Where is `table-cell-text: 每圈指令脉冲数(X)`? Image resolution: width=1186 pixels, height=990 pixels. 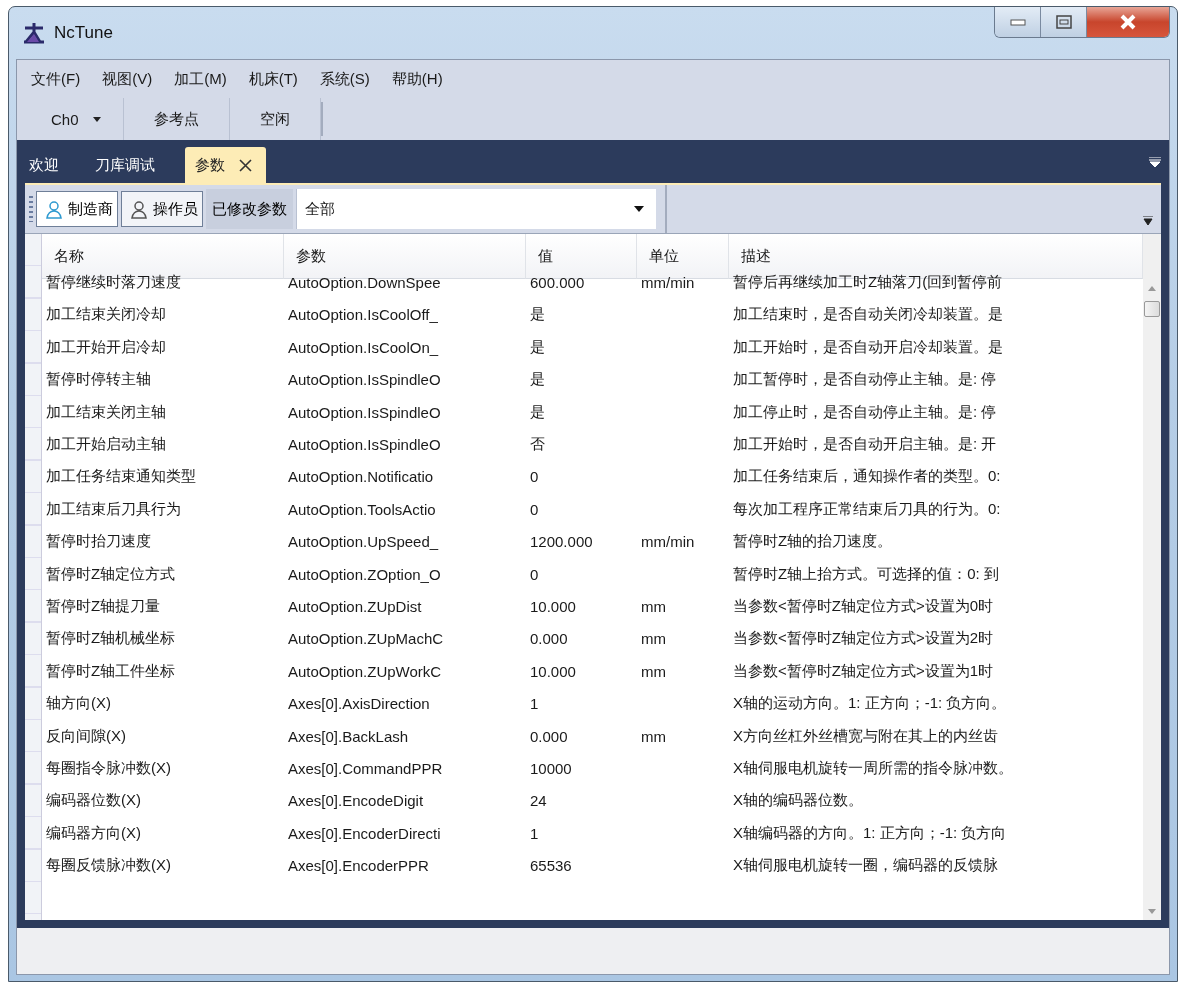
table-cell-text: 每圈指令脉冲数(X) is located at coordinates (108, 767).